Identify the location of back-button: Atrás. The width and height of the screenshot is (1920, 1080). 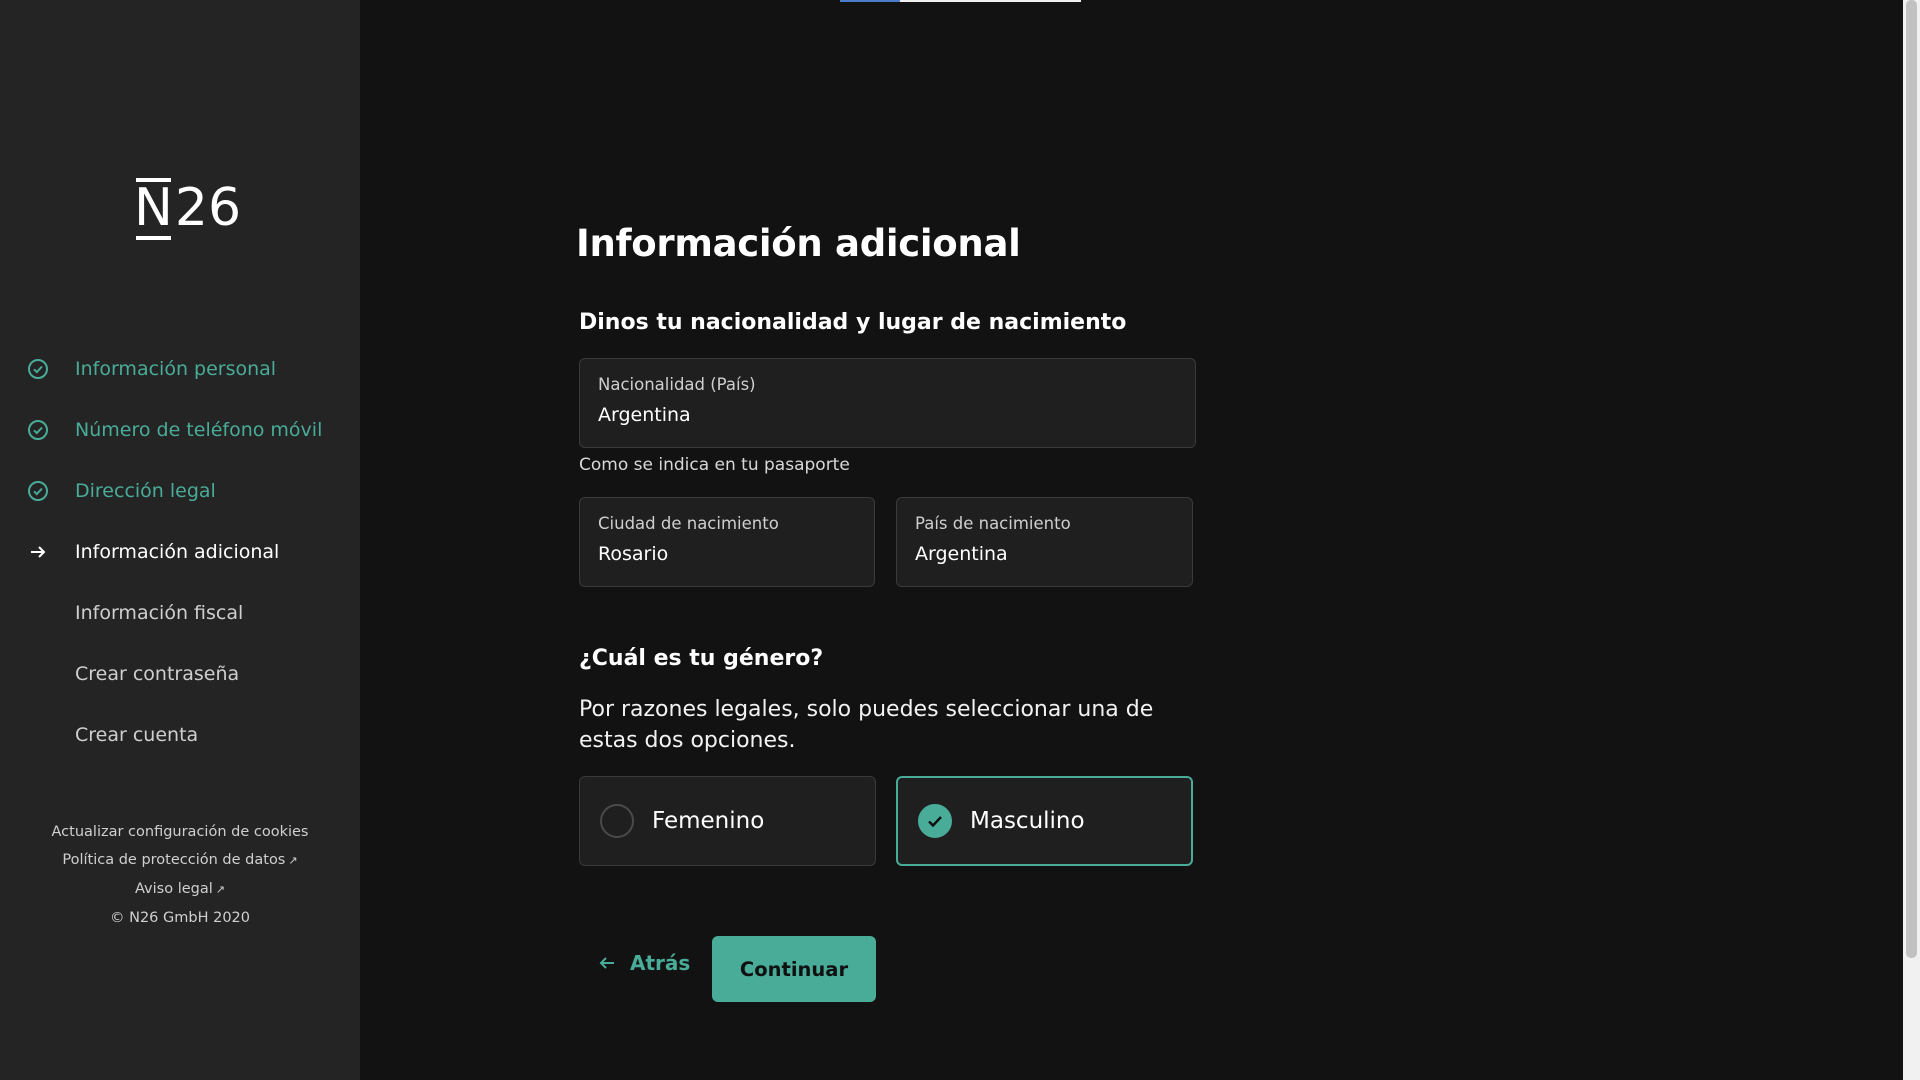
(644, 963).